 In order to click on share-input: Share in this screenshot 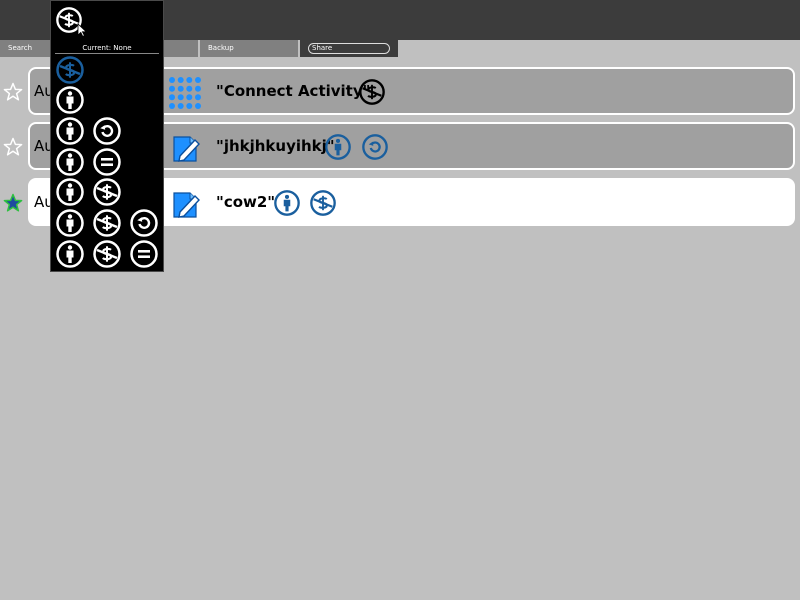, I will do `click(349, 48)`.